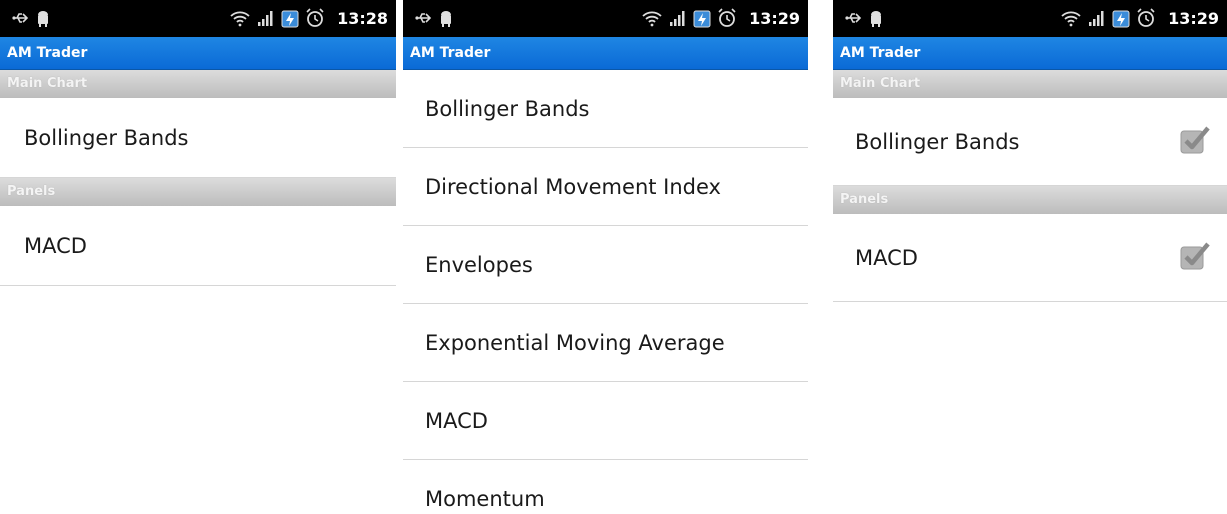  What do you see at coordinates (362, 18) in the screenshot?
I see `status-clock: 13:28` at bounding box center [362, 18].